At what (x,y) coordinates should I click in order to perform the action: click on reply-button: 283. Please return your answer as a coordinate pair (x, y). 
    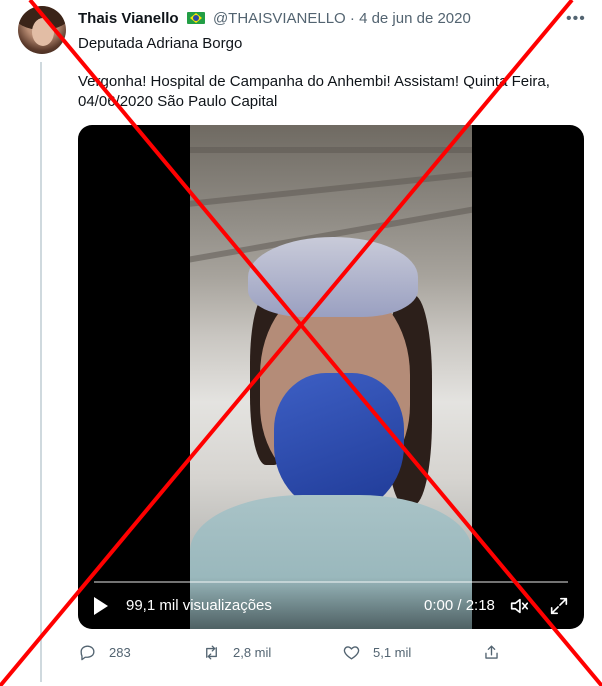
    Looking at the image, I should click on (104, 652).